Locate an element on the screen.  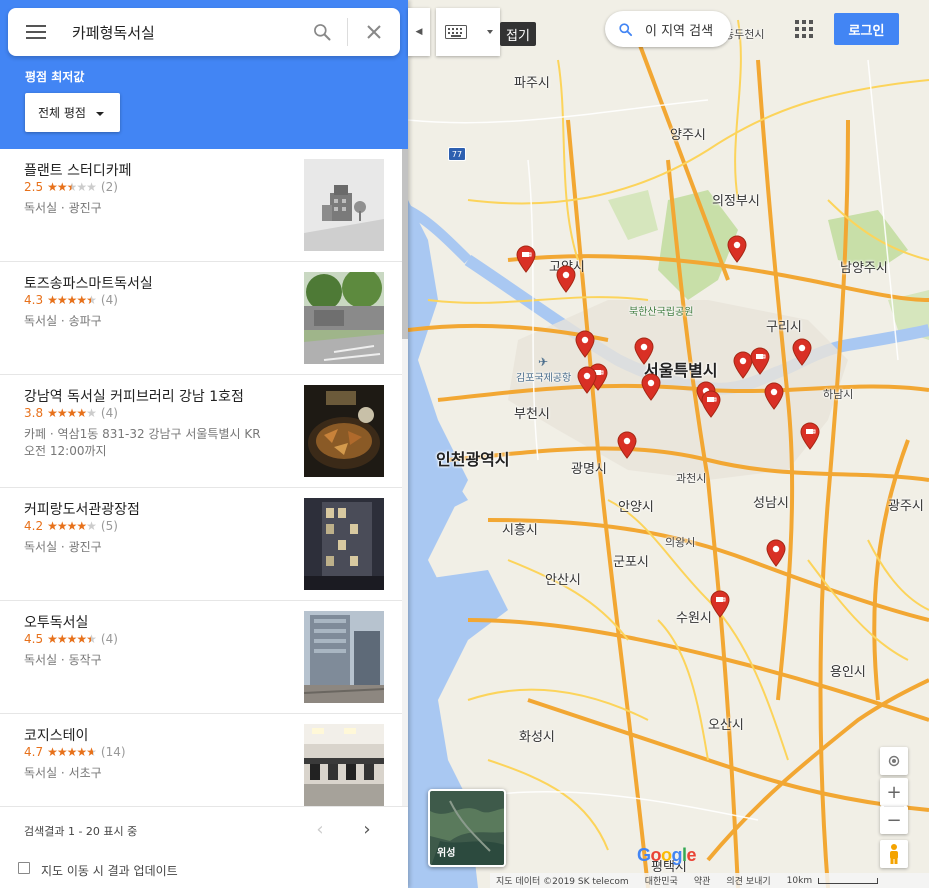
search-button is located at coordinates (322, 32).